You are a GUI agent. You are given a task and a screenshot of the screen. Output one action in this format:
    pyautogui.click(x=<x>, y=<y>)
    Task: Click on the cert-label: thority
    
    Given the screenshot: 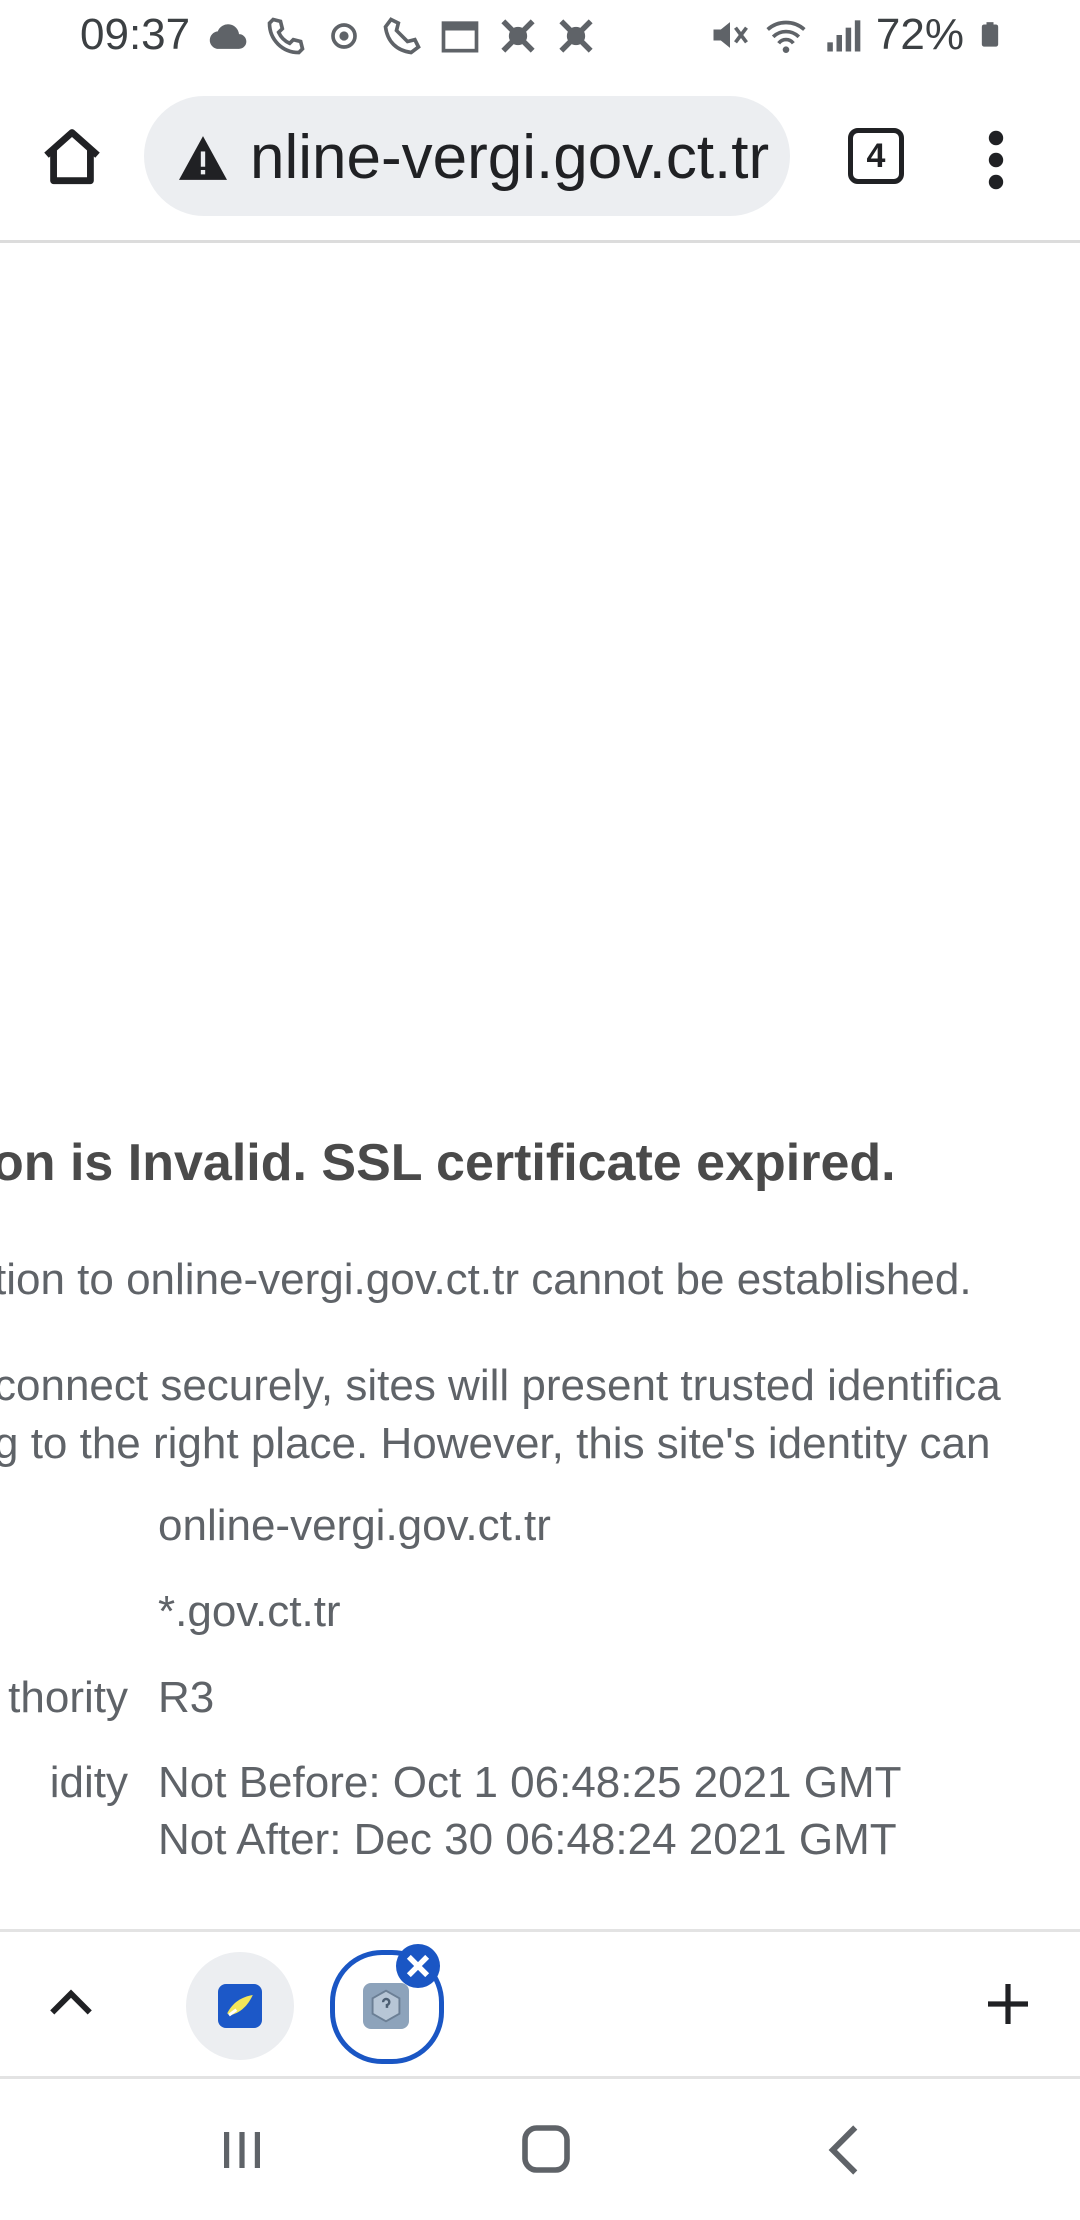 What is the action you would take?
    pyautogui.click(x=68, y=1697)
    